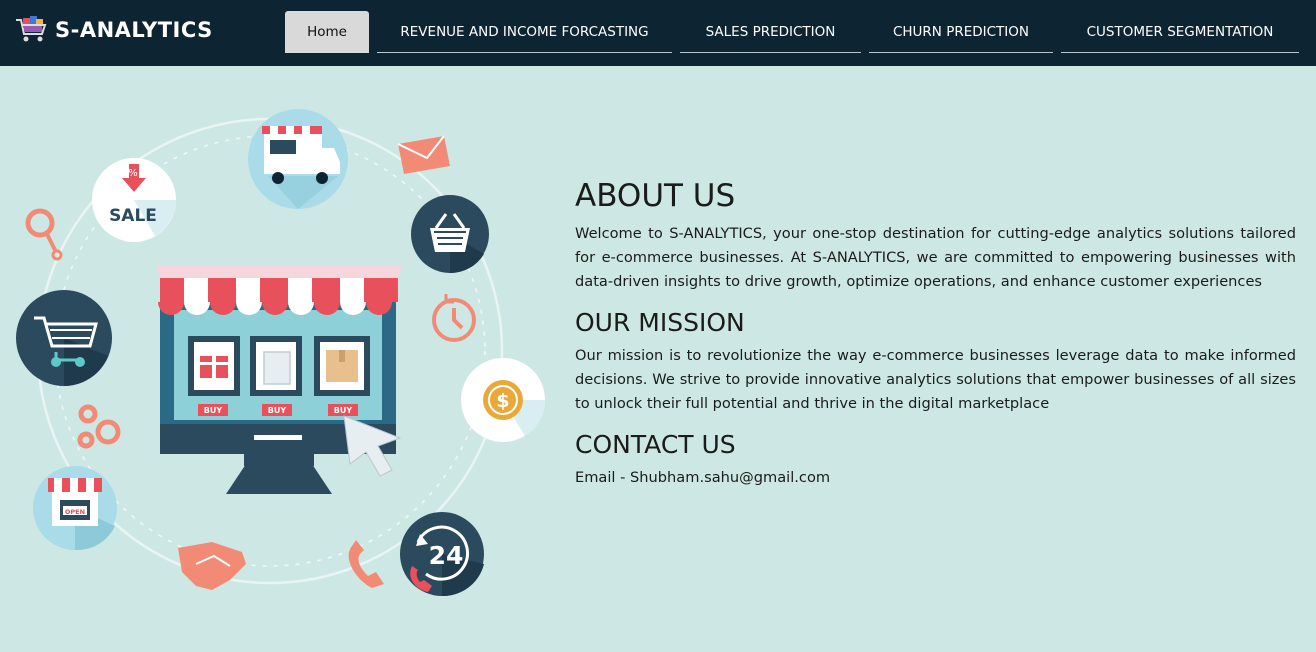 This screenshot has width=1316, height=652. I want to click on open-shop-icon: OPEN, so click(75, 508).